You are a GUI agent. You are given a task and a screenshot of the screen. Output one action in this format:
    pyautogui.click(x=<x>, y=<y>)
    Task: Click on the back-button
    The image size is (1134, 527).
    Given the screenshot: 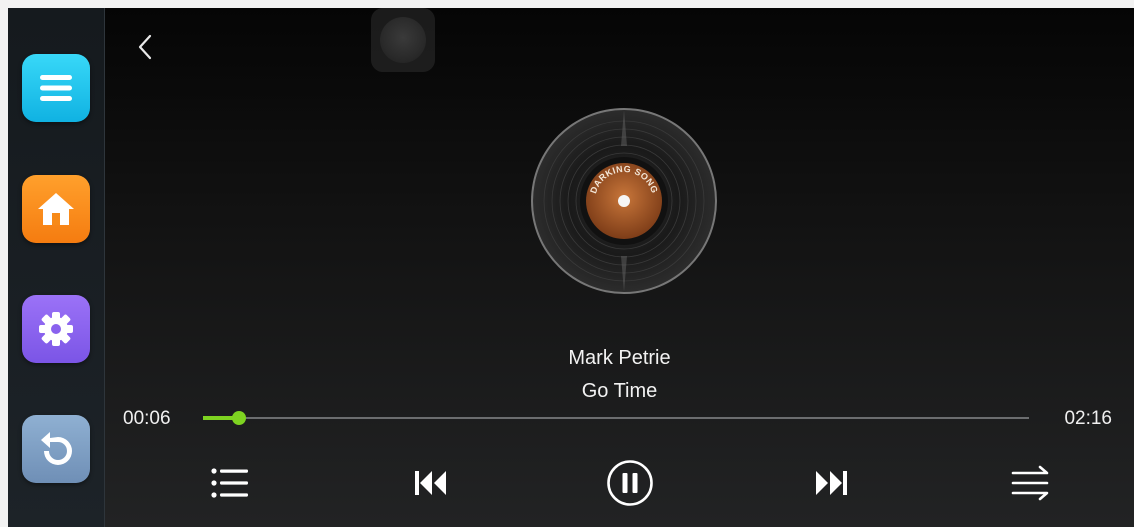 What is the action you would take?
    pyautogui.click(x=145, y=47)
    